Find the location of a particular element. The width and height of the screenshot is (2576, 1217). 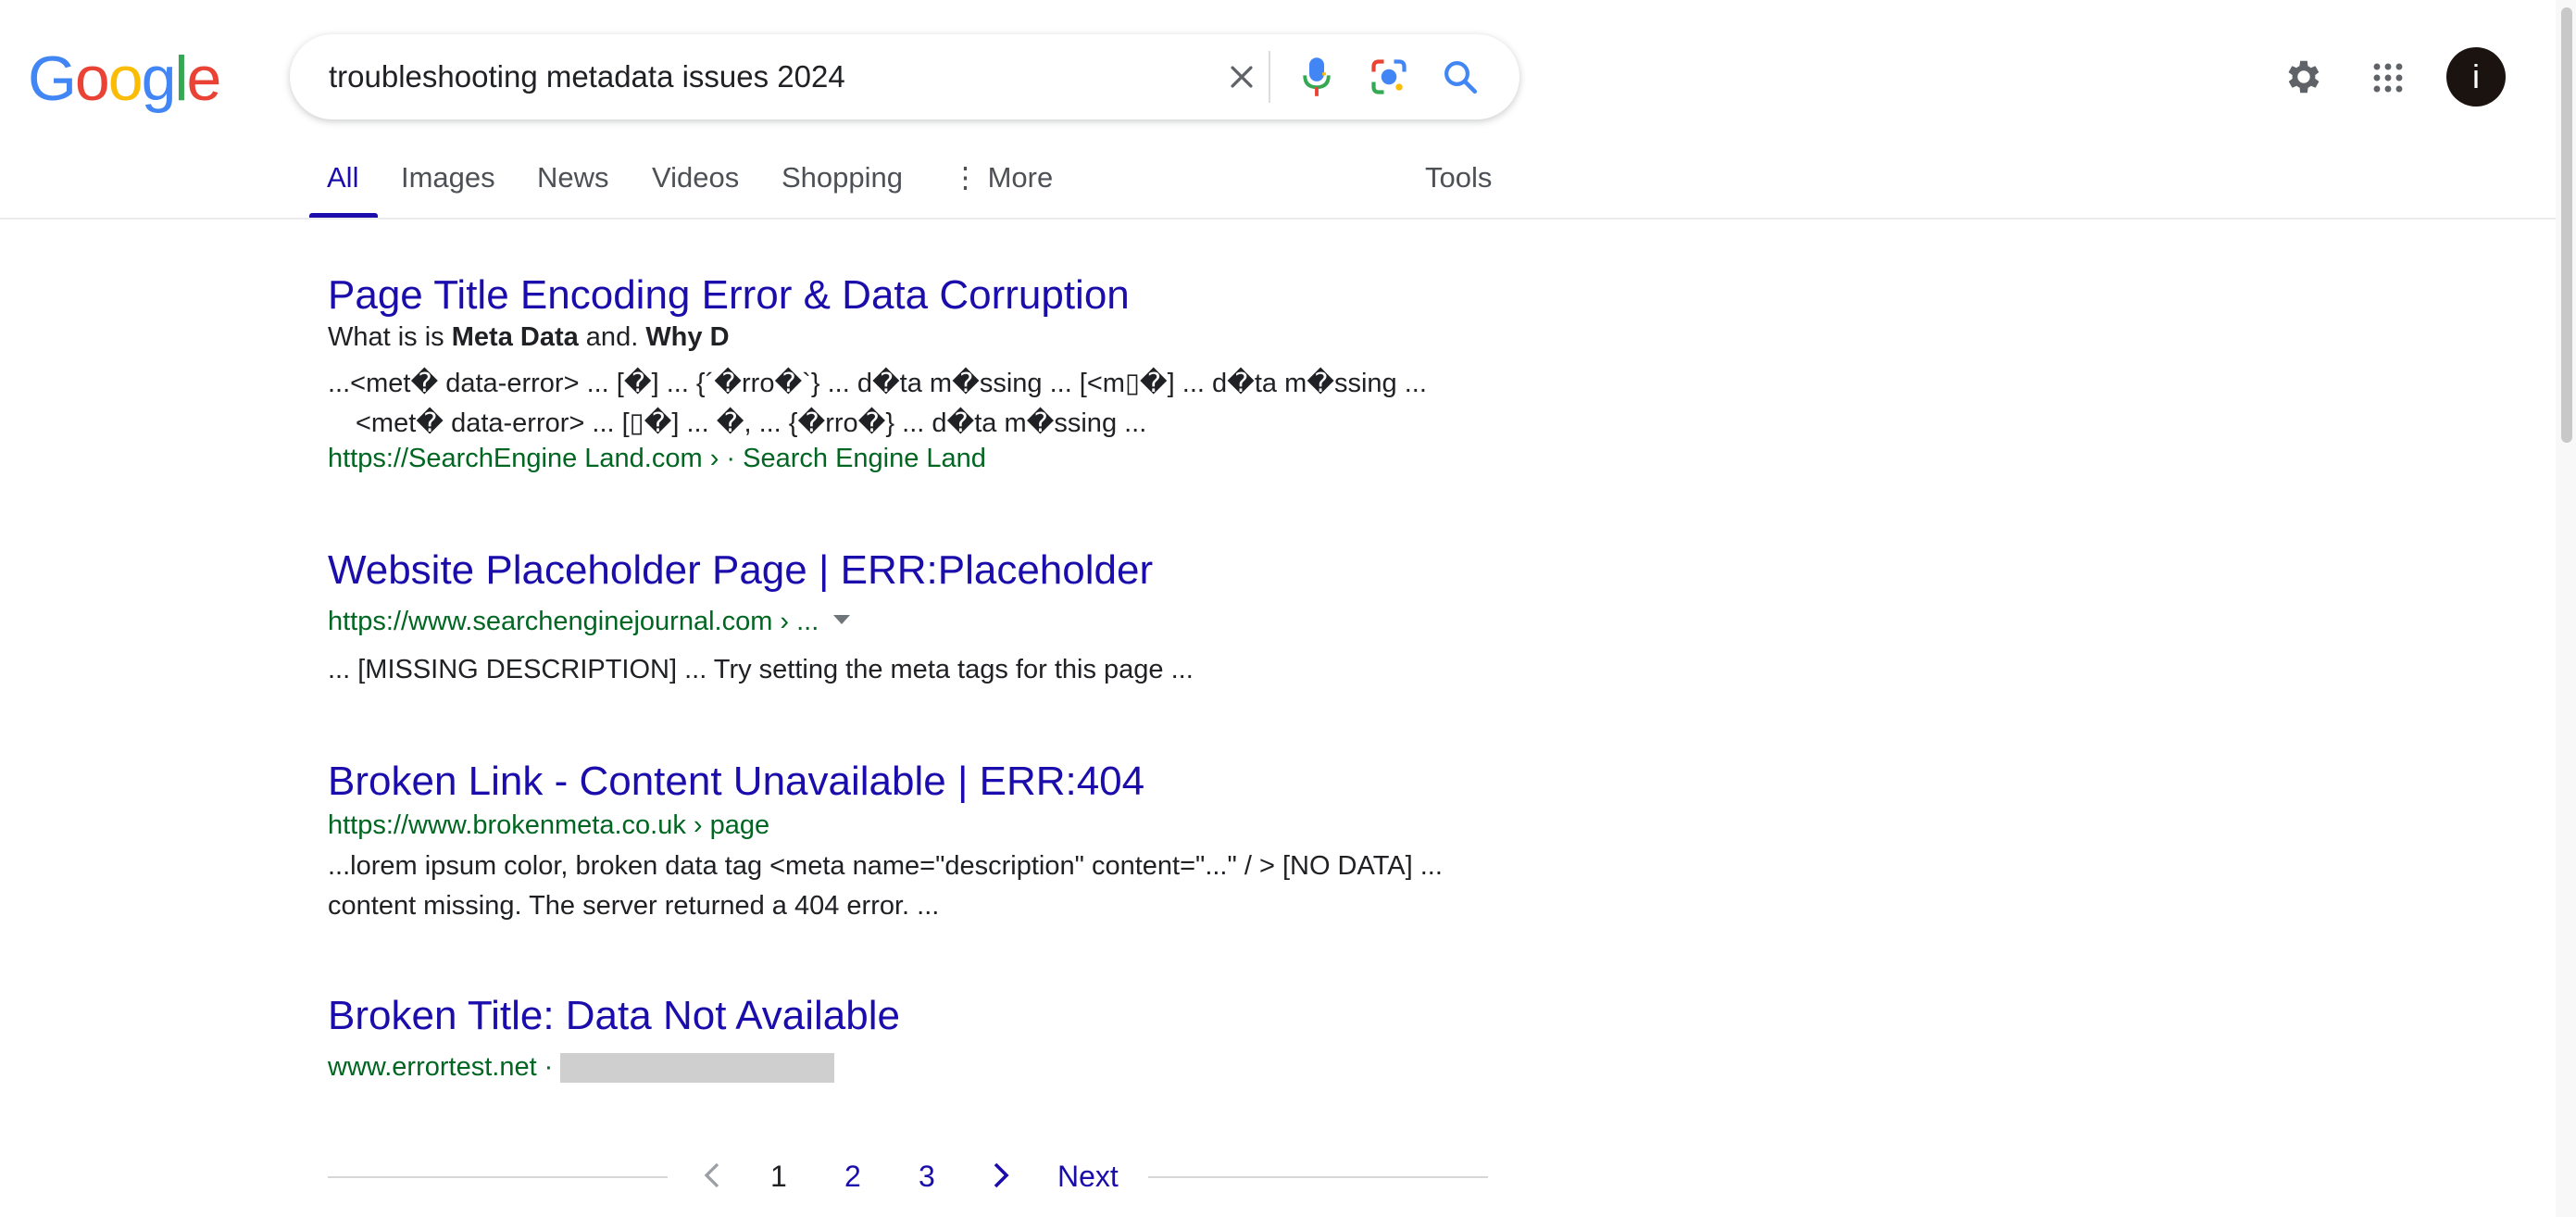

microphone-icon is located at coordinates (1316, 77).